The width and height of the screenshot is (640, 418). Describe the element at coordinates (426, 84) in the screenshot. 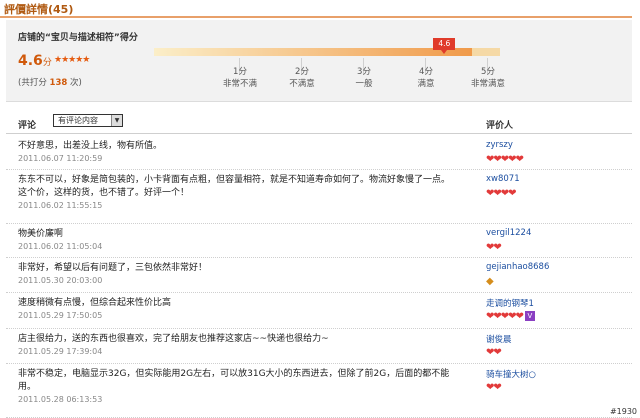

I see `score-scale-desc: 满意` at that location.